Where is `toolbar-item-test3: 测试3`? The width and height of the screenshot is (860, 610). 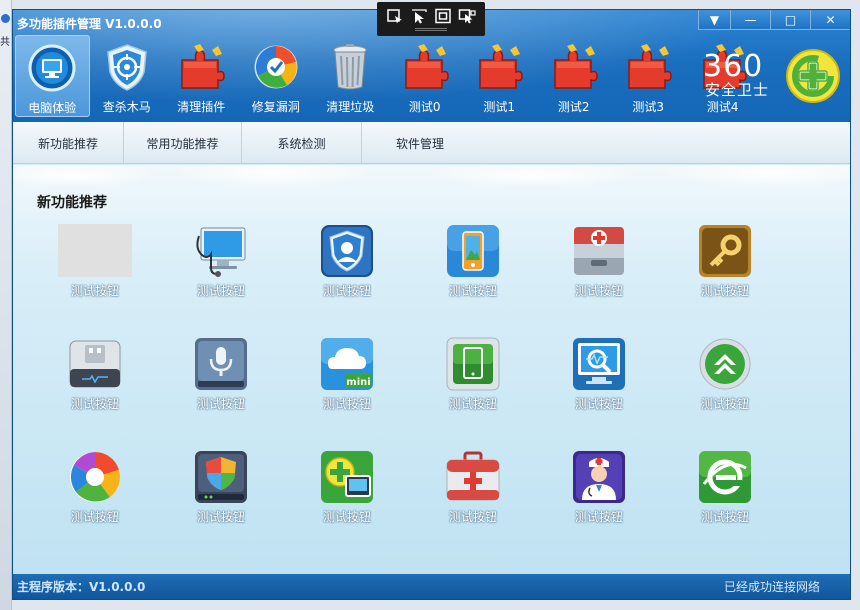
toolbar-item-test3: 测试3 is located at coordinates (648, 76).